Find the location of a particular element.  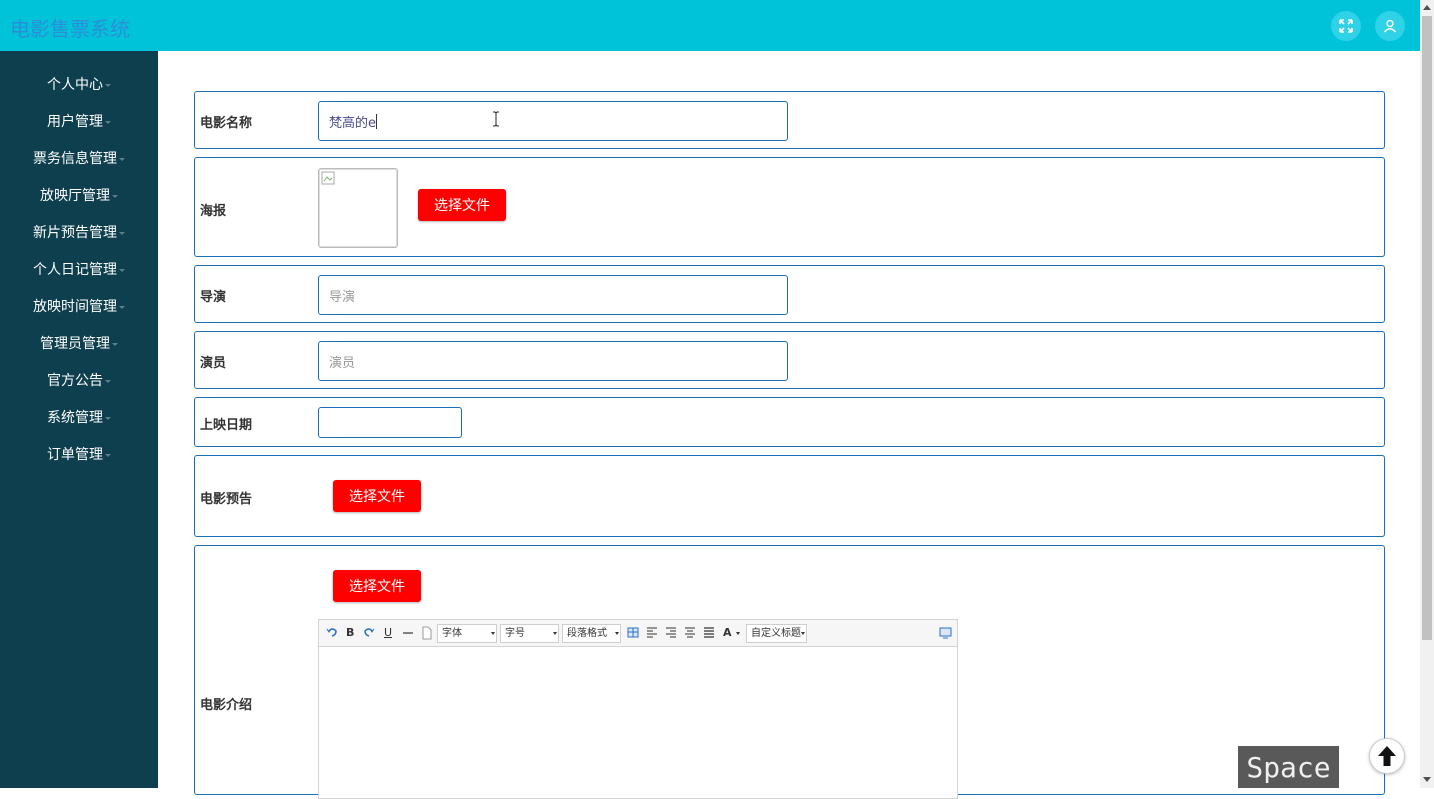

form-row-director: 导演 导演 is located at coordinates (789, 294).